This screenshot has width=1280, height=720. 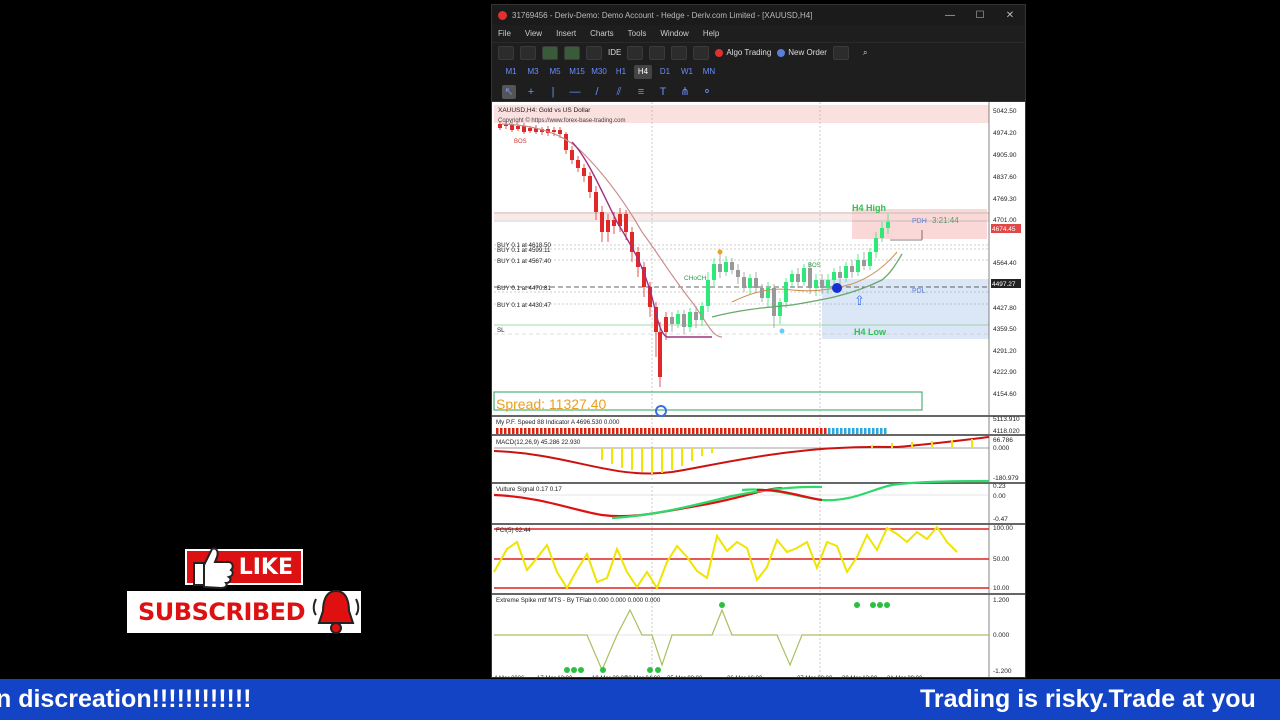 What do you see at coordinates (511, 72) in the screenshot?
I see `tf-m1: M1` at bounding box center [511, 72].